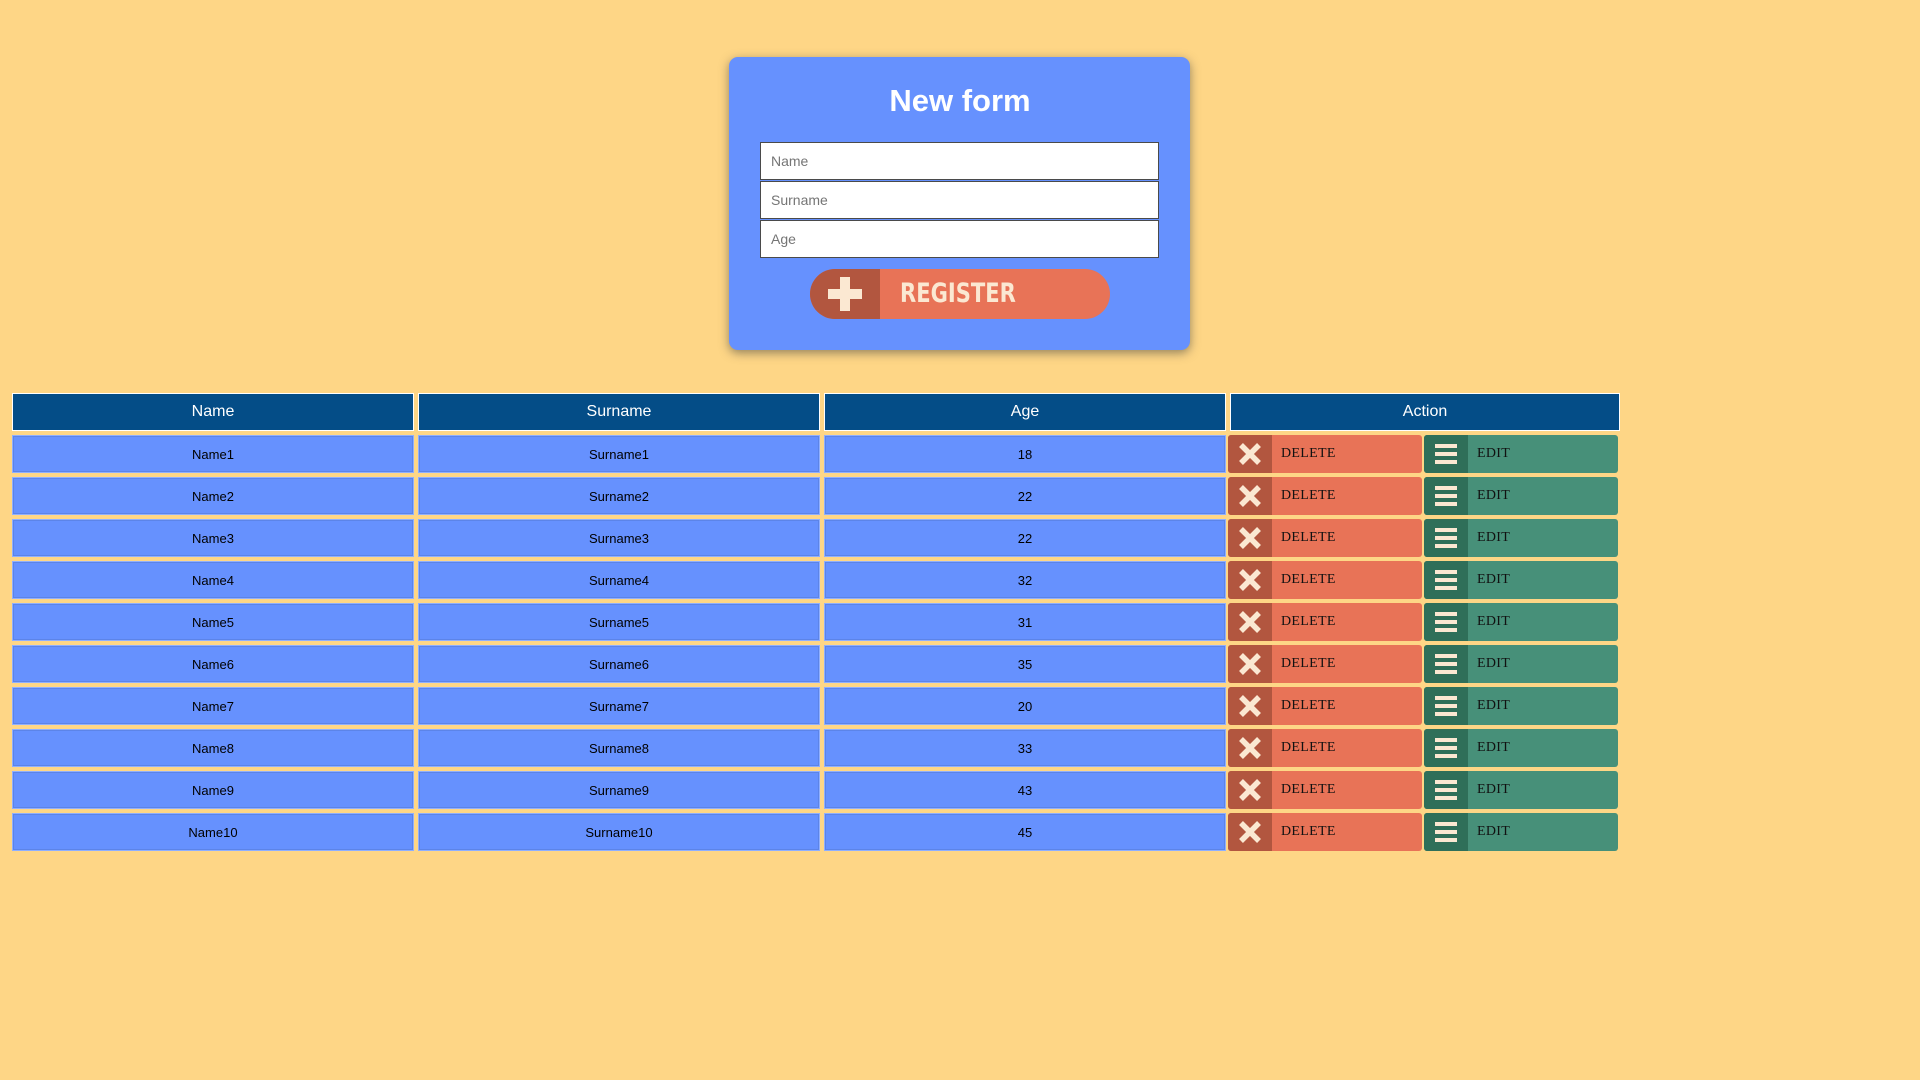  I want to click on cell-surname: Surname2, so click(619, 496).